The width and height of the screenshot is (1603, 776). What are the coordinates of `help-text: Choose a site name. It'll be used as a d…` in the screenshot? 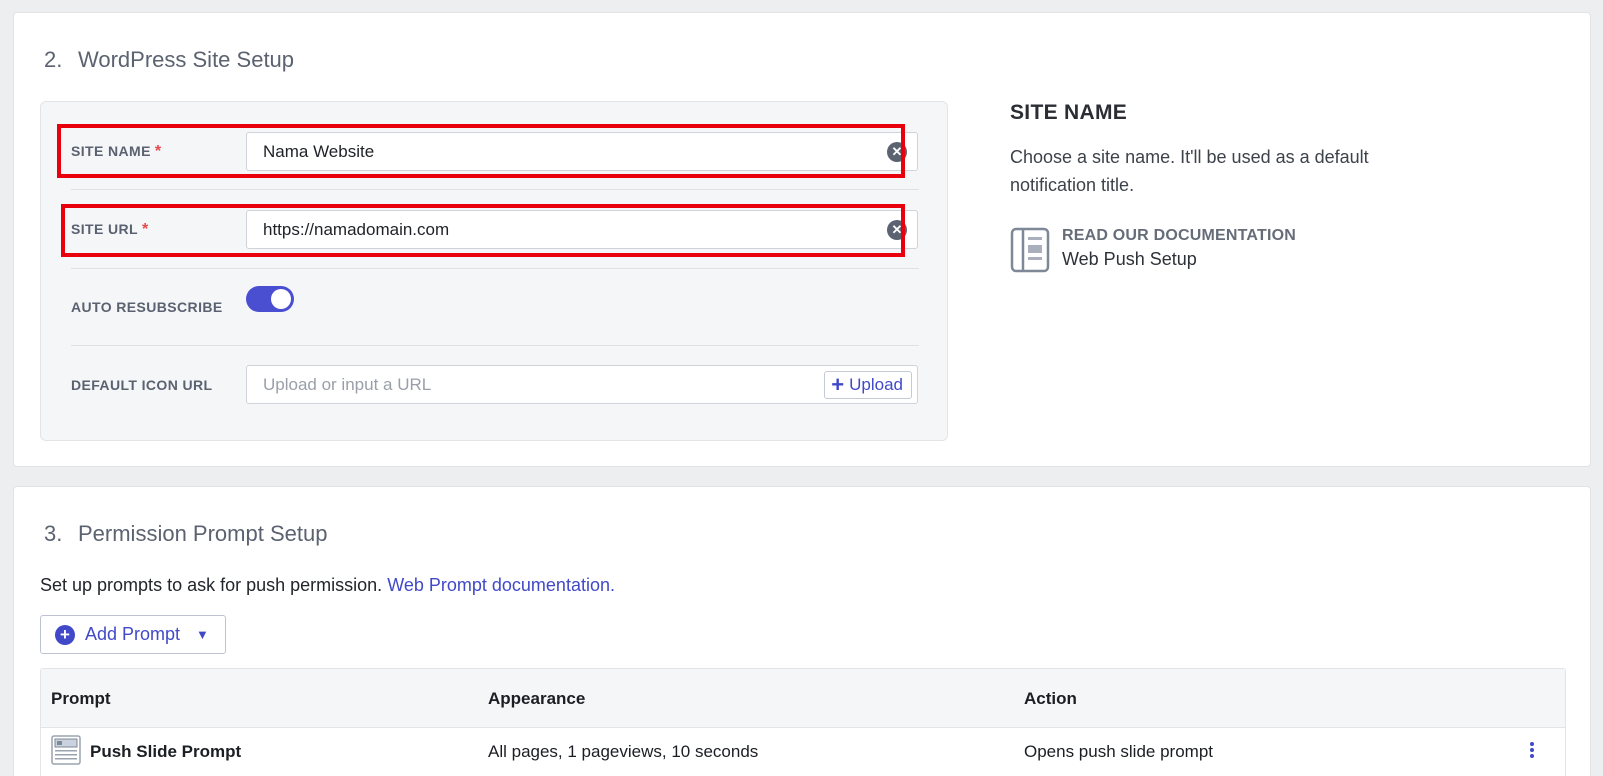 It's located at (1189, 171).